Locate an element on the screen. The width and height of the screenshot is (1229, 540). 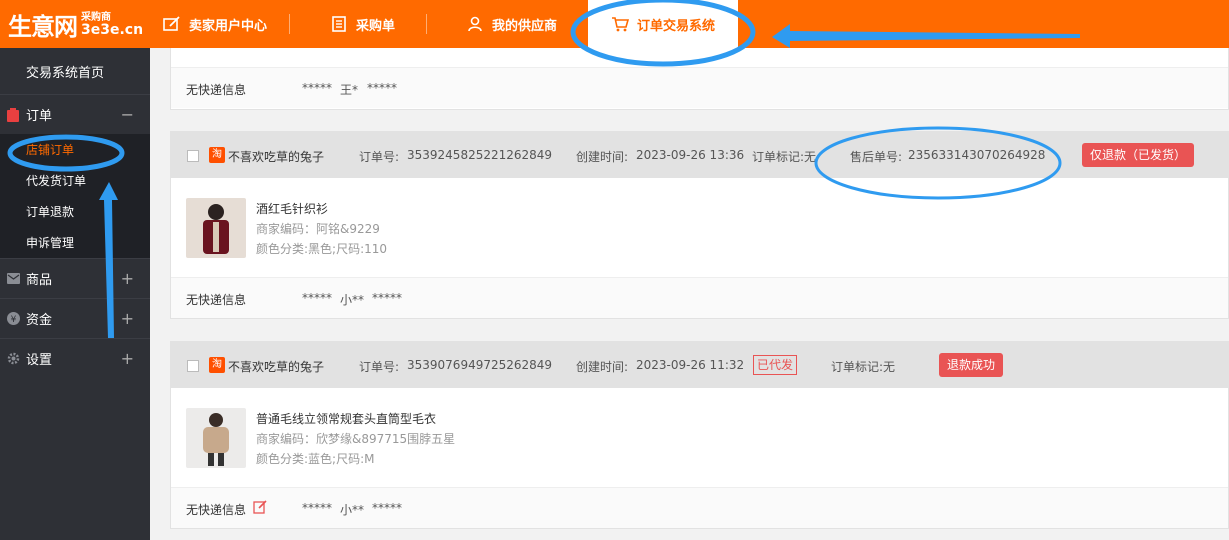
nav-seller-center: 卖家用户中心 is located at coordinates (215, 24).